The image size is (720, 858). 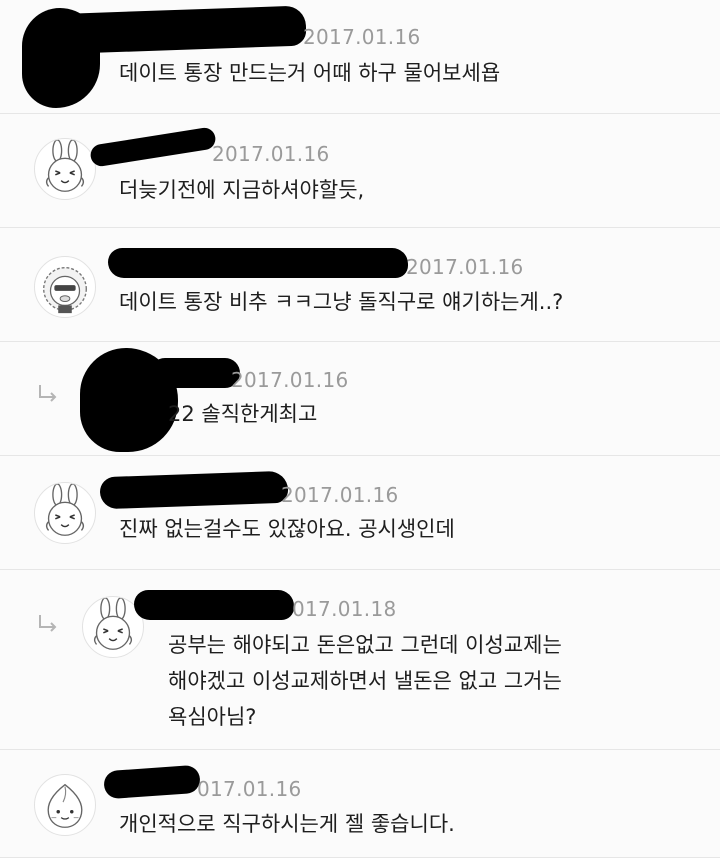 What do you see at coordinates (287, 824) in the screenshot?
I see `comment-text: 개인적으로 직구하시는게 젤 좋습니다.` at bounding box center [287, 824].